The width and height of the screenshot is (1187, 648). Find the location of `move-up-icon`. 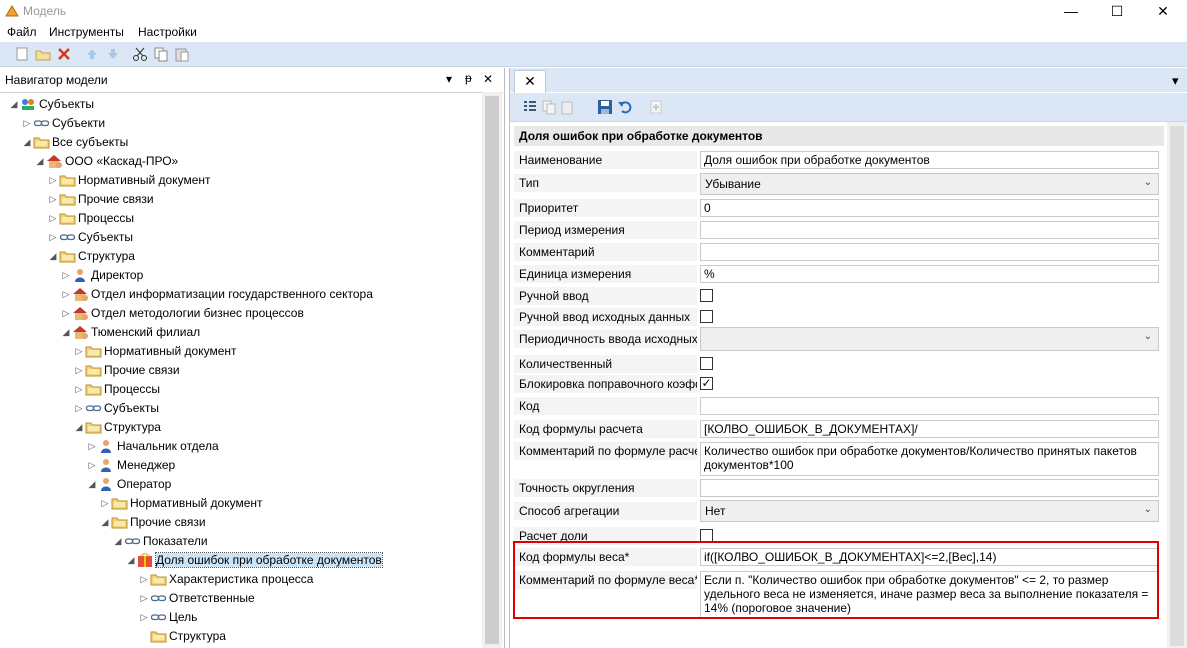

move-up-icon is located at coordinates (92, 54).